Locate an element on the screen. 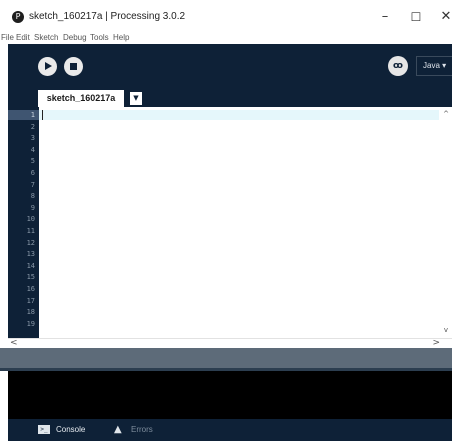  console-label: Console is located at coordinates (71, 429).